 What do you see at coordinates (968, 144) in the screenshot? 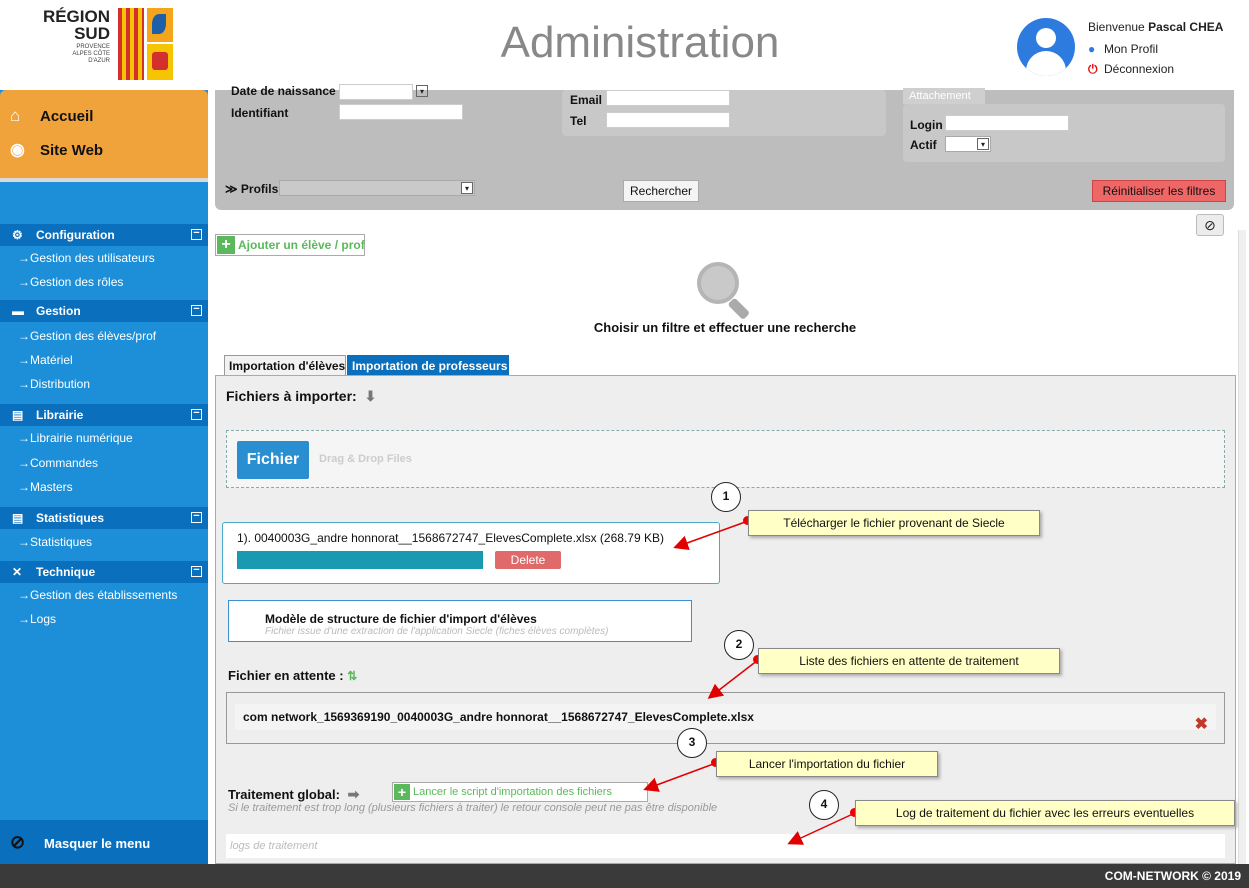
I see `actif-select: ▾` at bounding box center [968, 144].